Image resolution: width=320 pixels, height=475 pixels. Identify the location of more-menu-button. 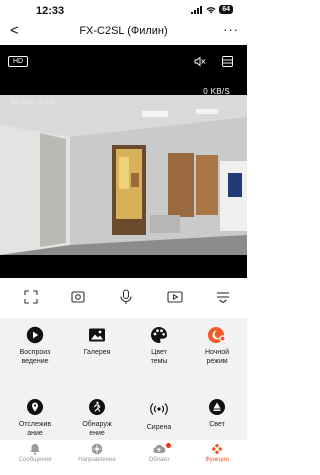
(223, 297).